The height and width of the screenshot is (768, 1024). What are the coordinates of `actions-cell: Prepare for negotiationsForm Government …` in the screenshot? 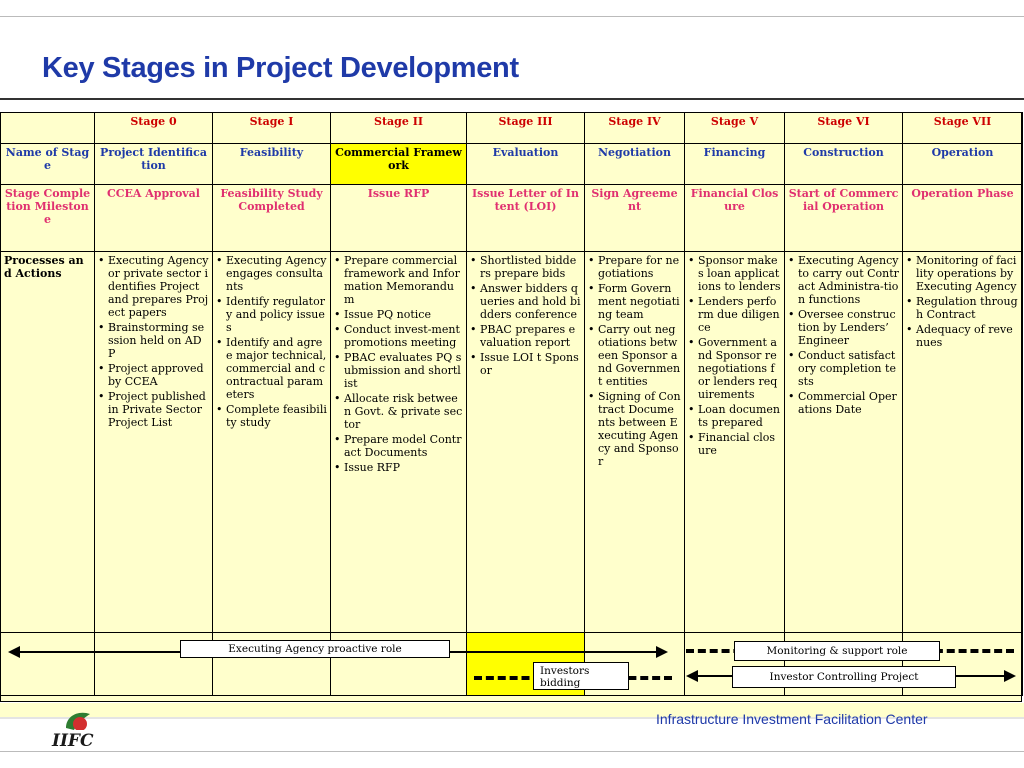 It's located at (634, 442).